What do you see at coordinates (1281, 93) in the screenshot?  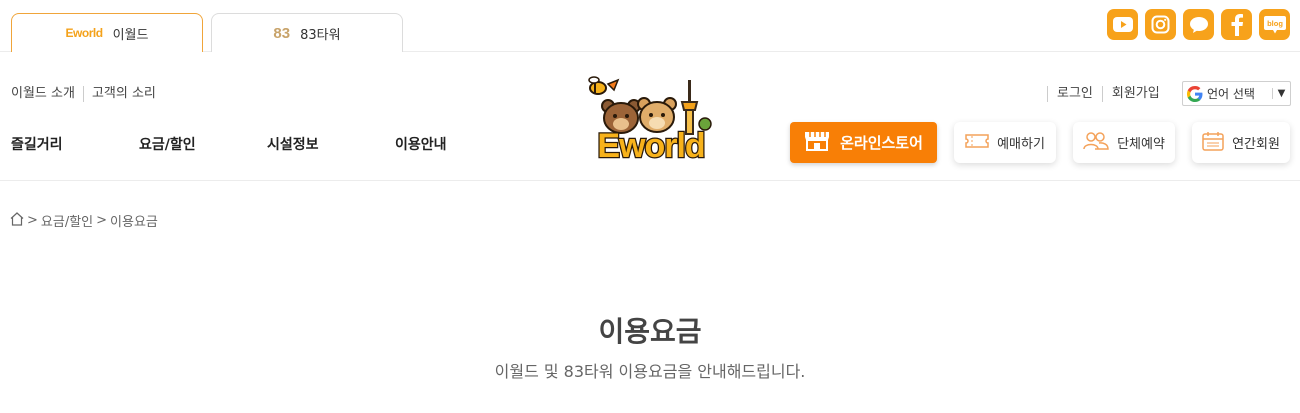 I see `chevron-down-icon: ▼` at bounding box center [1281, 93].